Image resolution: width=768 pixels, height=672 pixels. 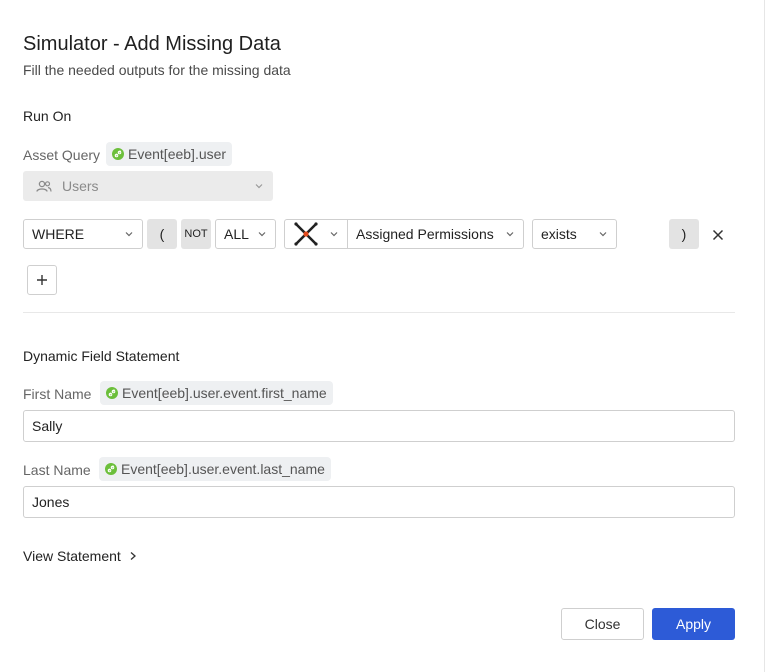 I want to click on where-select: WHERE, so click(x=83, y=234).